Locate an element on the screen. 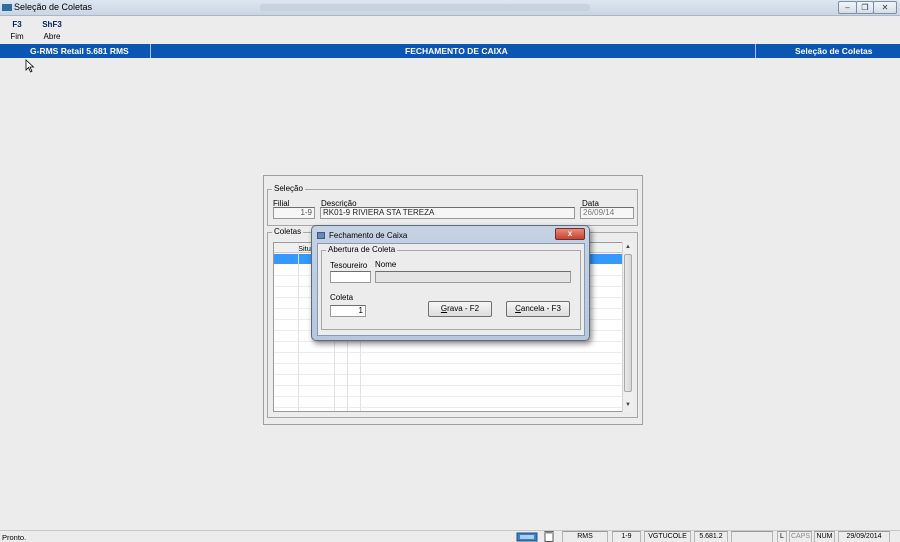  scrollbar-thumb is located at coordinates (628, 323).